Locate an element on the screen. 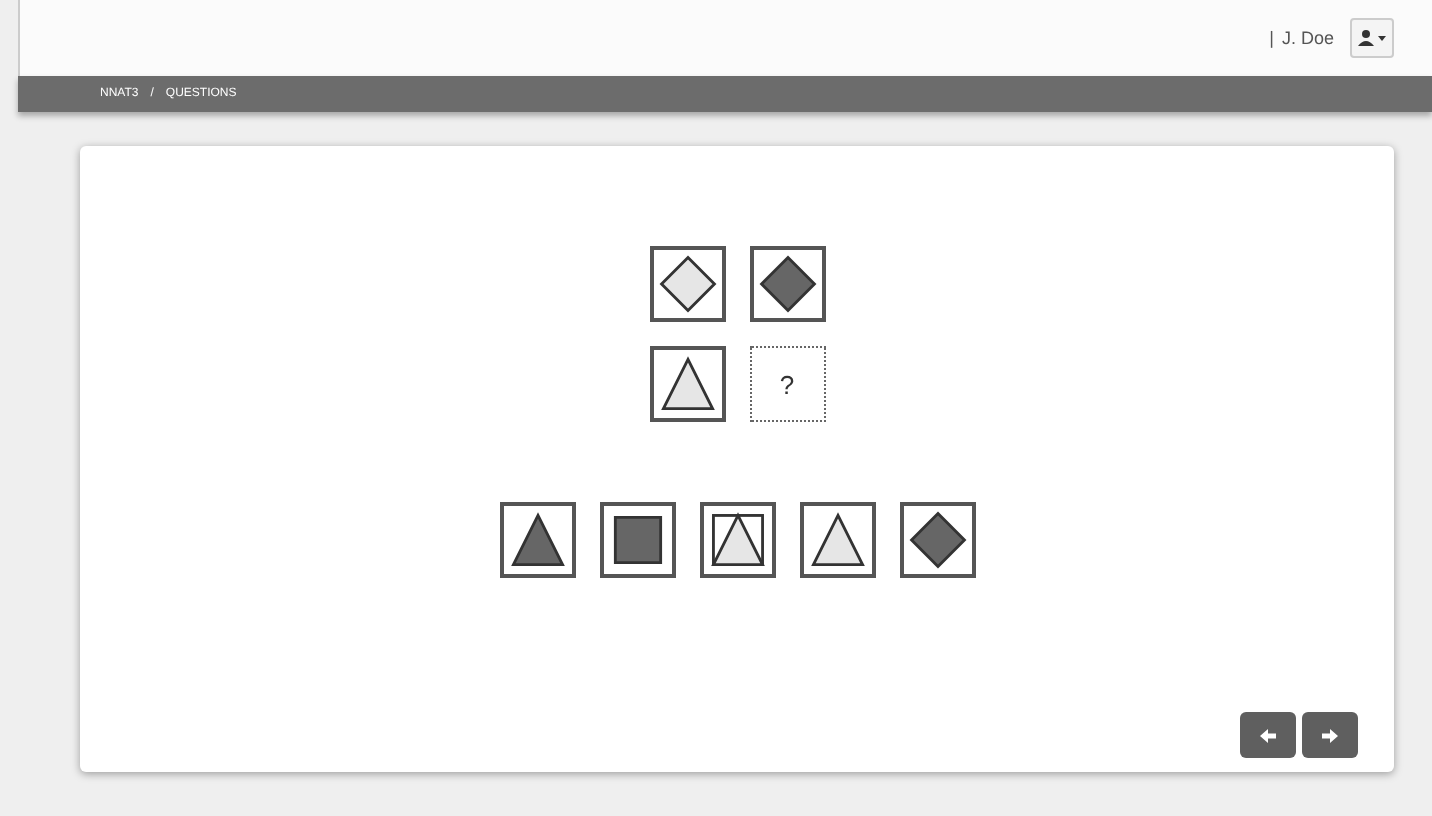  user-caret-icon is located at coordinates (1372, 38).